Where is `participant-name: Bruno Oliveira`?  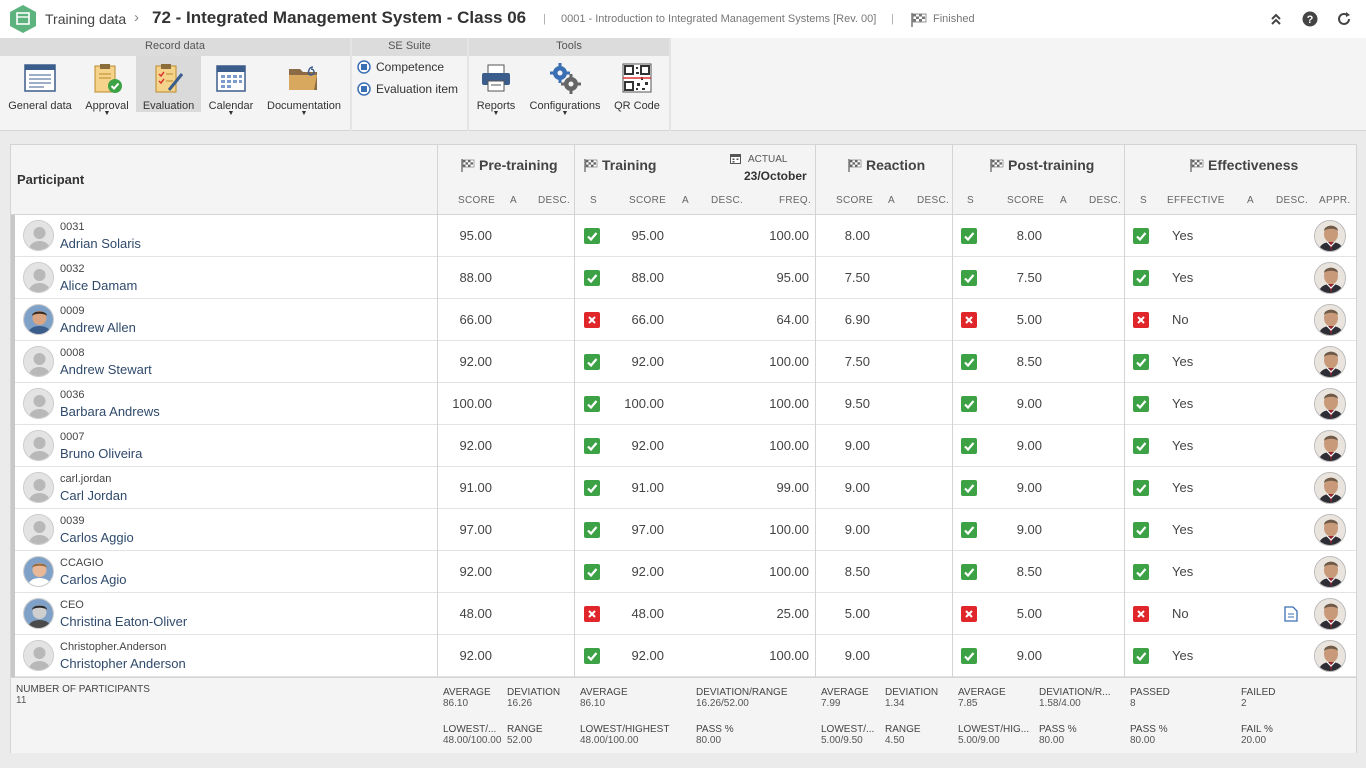
participant-name: Bruno Oliveira is located at coordinates (101, 453).